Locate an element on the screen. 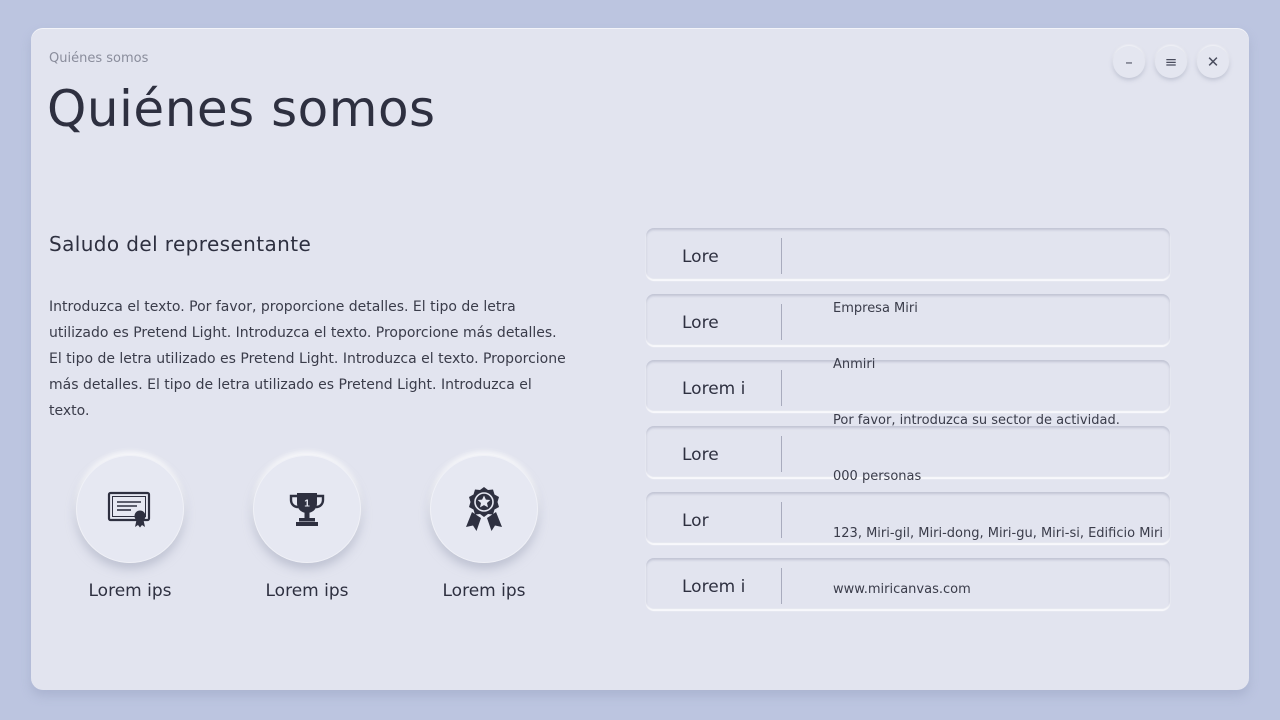 The height and width of the screenshot is (720, 1280). menu-icon: ≡ is located at coordinates (1171, 62).